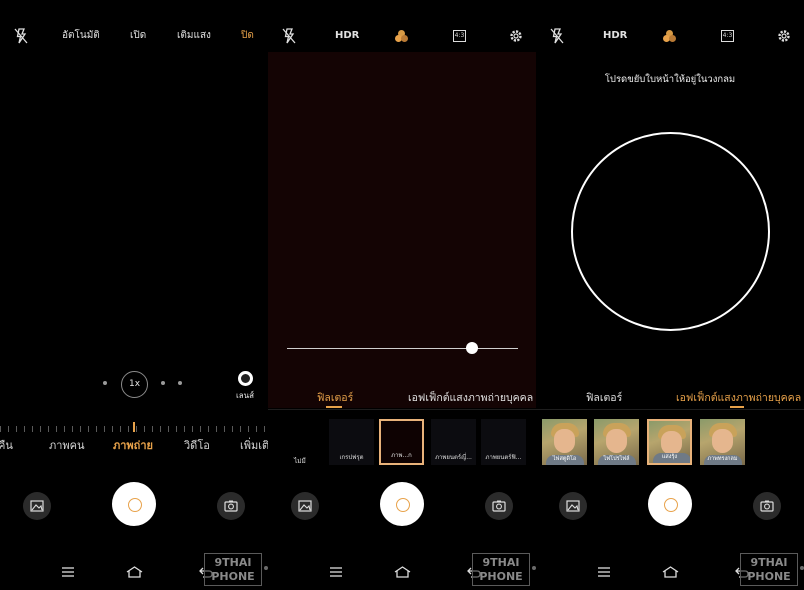  What do you see at coordinates (471, 348) in the screenshot?
I see `filter-intensity-knob` at bounding box center [471, 348].